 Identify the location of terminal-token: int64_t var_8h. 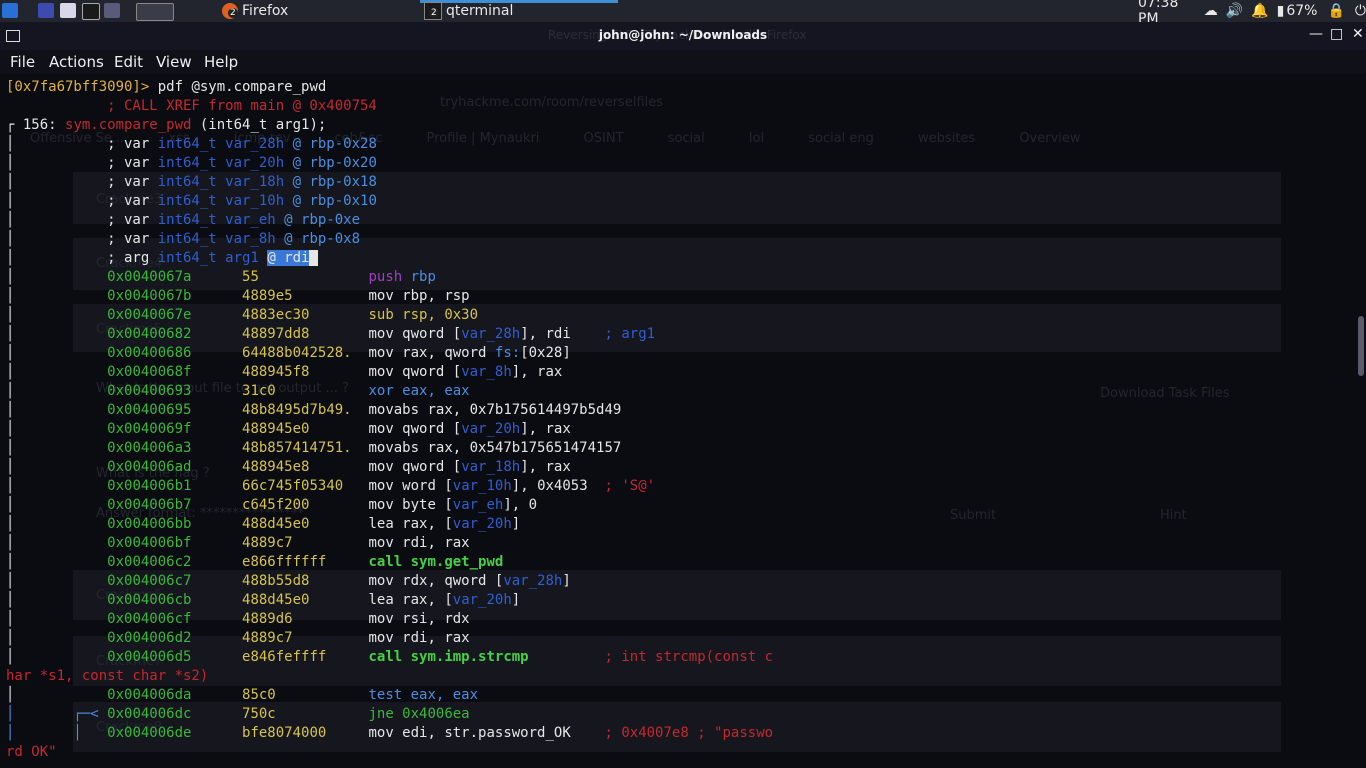
(216, 239).